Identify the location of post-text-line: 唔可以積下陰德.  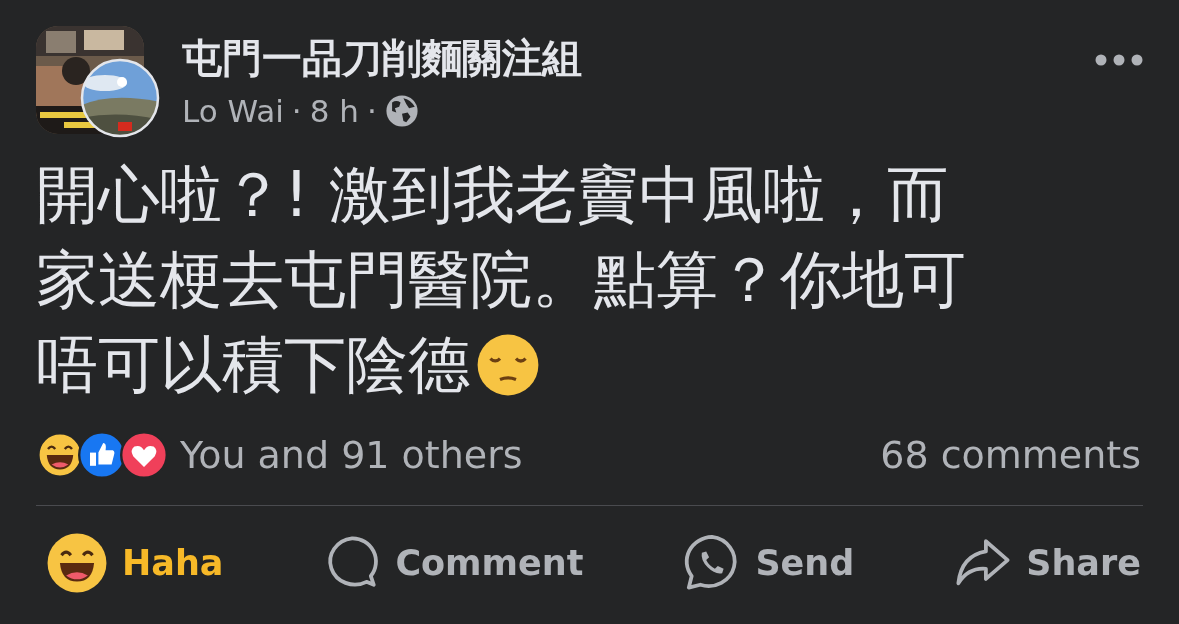
(253, 365).